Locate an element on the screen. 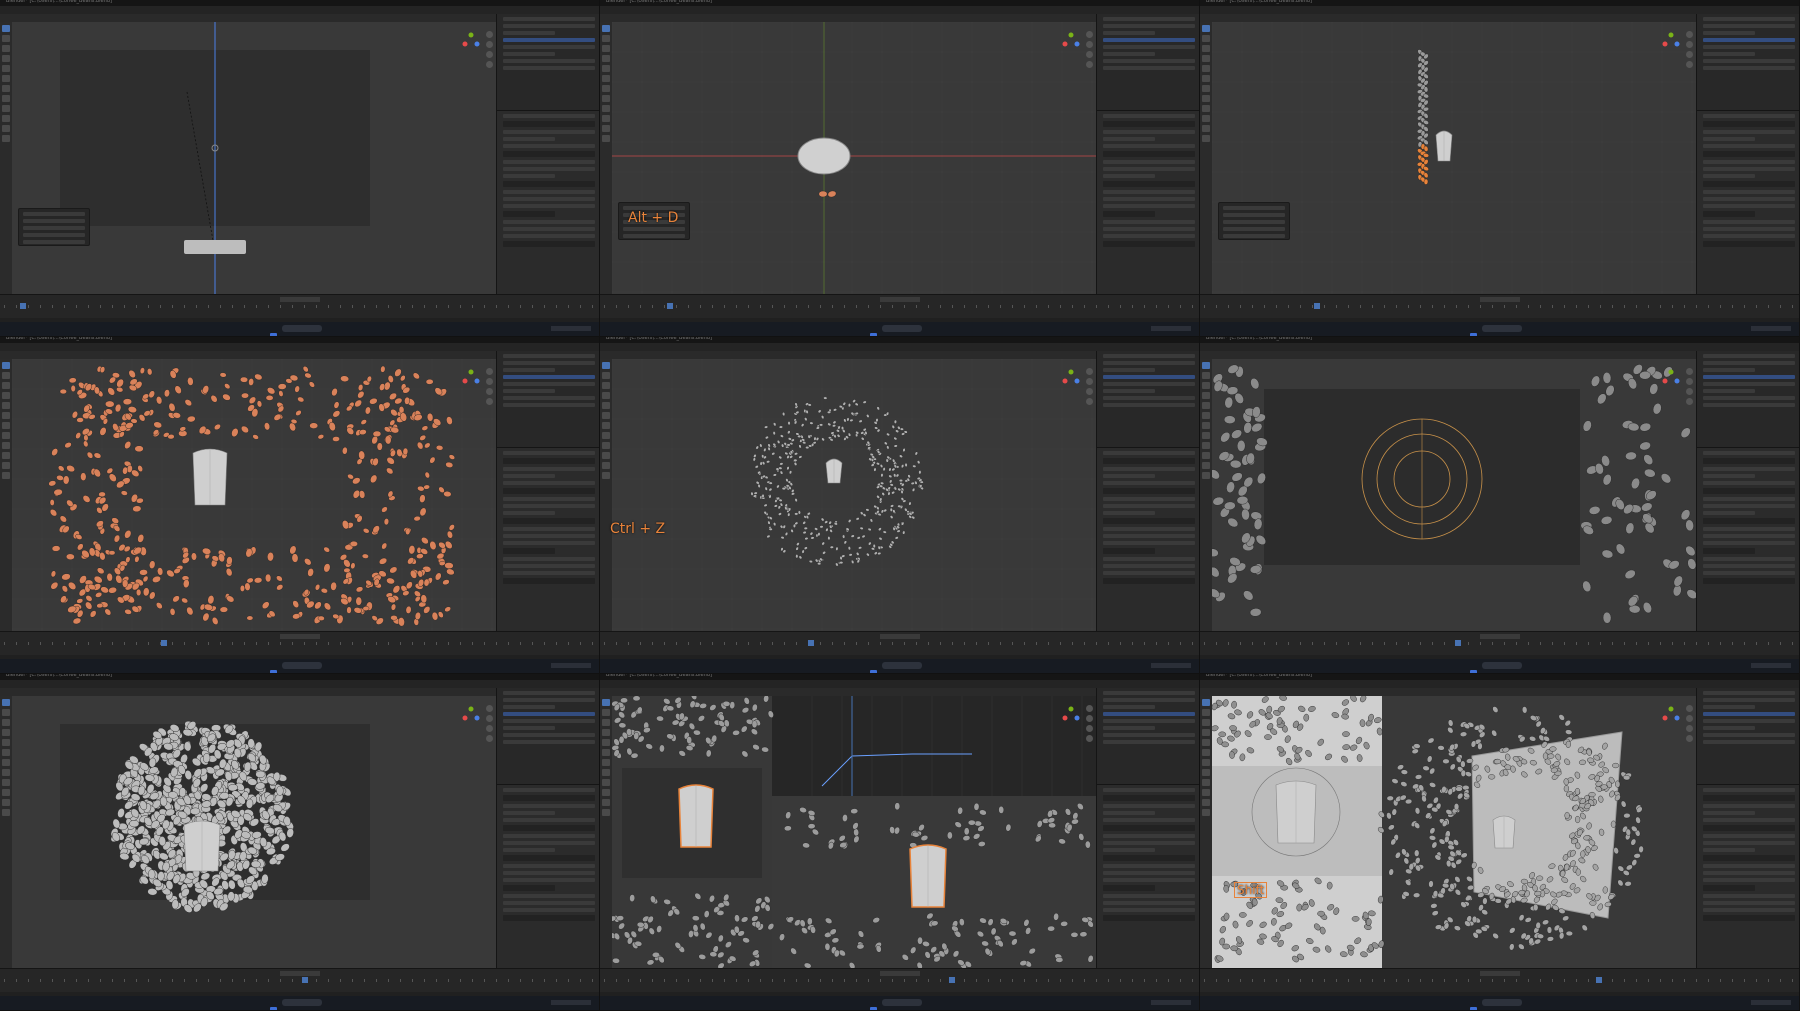 The width and height of the screenshot is (1800, 1011). 3d-viewport is located at coordinates (854, 832).